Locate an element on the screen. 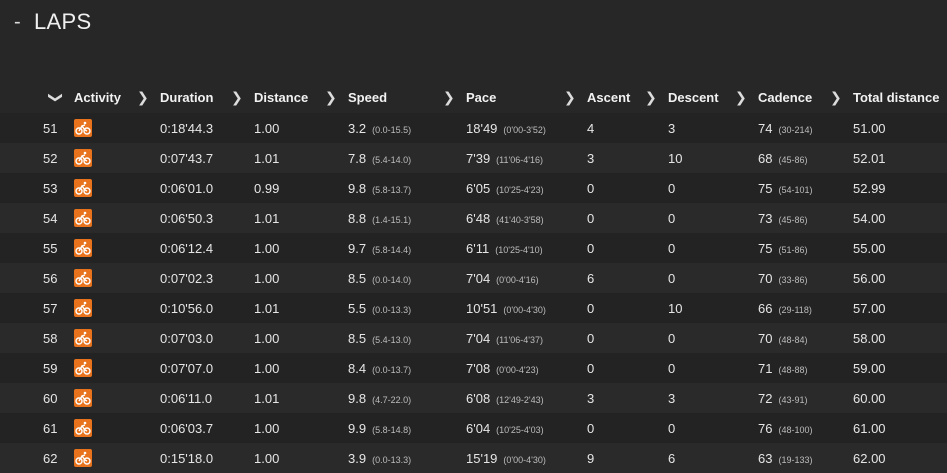 This screenshot has width=947, height=473. cell-ascent: 3 is located at coordinates (590, 398).